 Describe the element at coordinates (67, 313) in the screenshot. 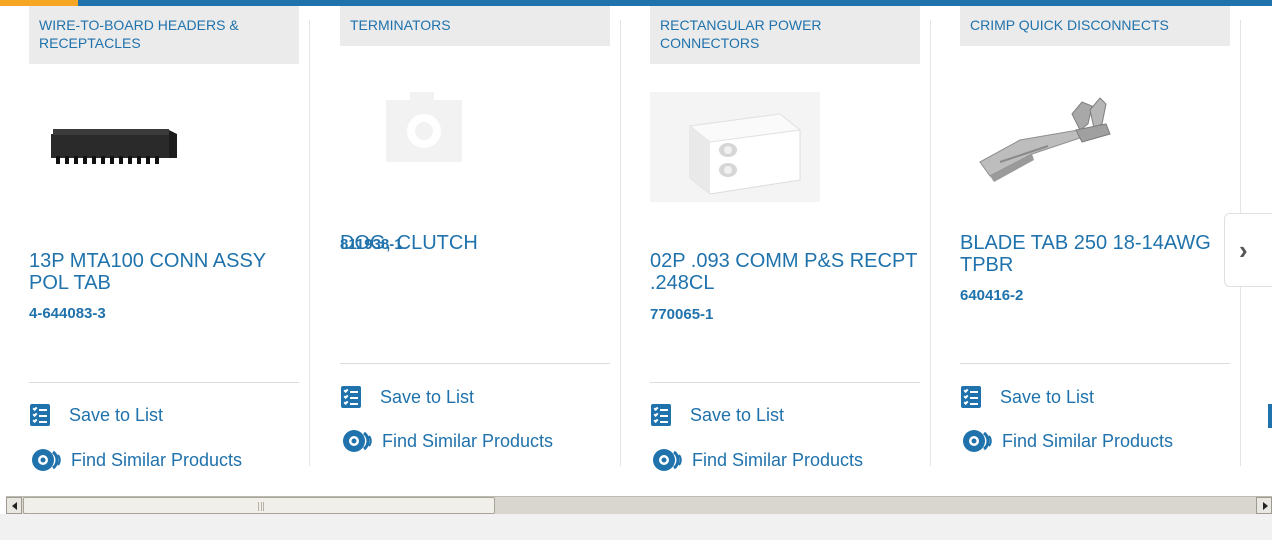

I see `part-number: 4-644083-3` at that location.